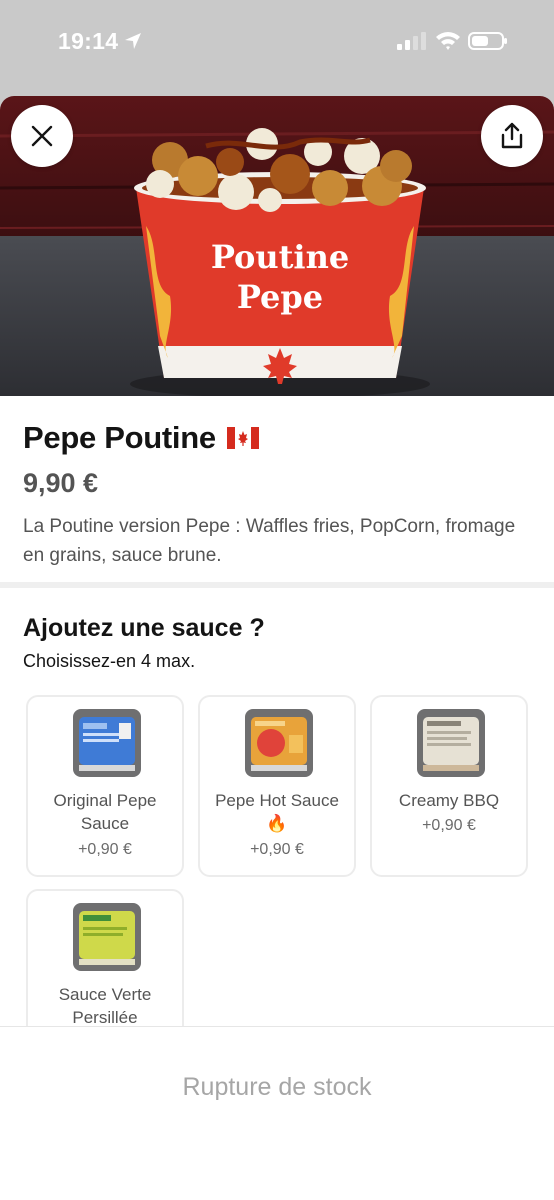  Describe the element at coordinates (105, 786) in the screenshot. I see `sauce-option-original-pepe: Original Pepe Sauce +0,90 €` at that location.